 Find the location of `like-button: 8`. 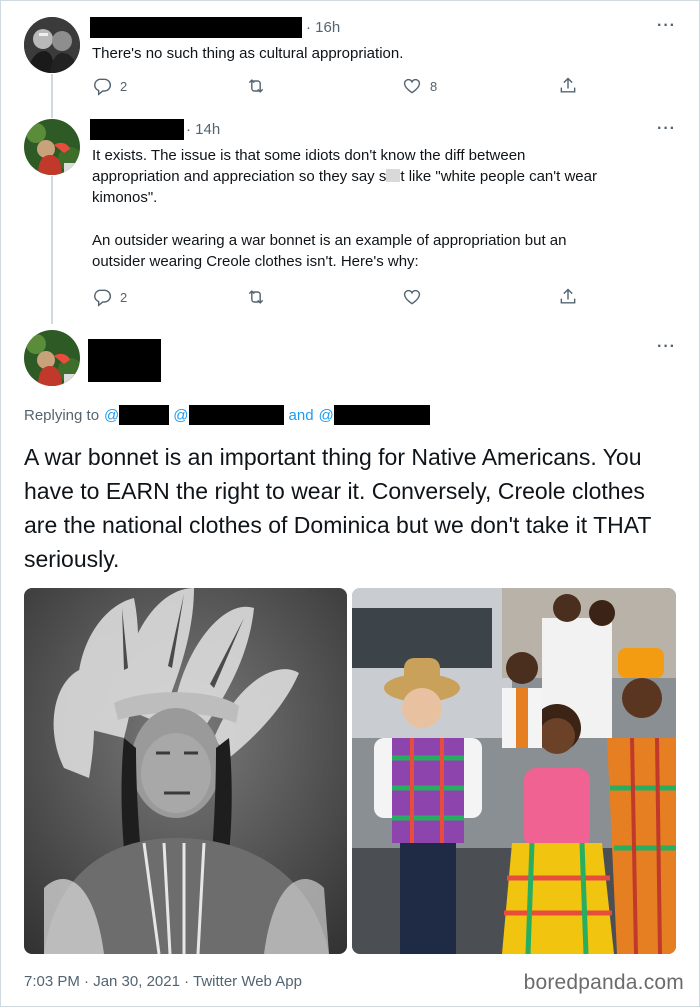

like-button: 8 is located at coordinates (419, 86).